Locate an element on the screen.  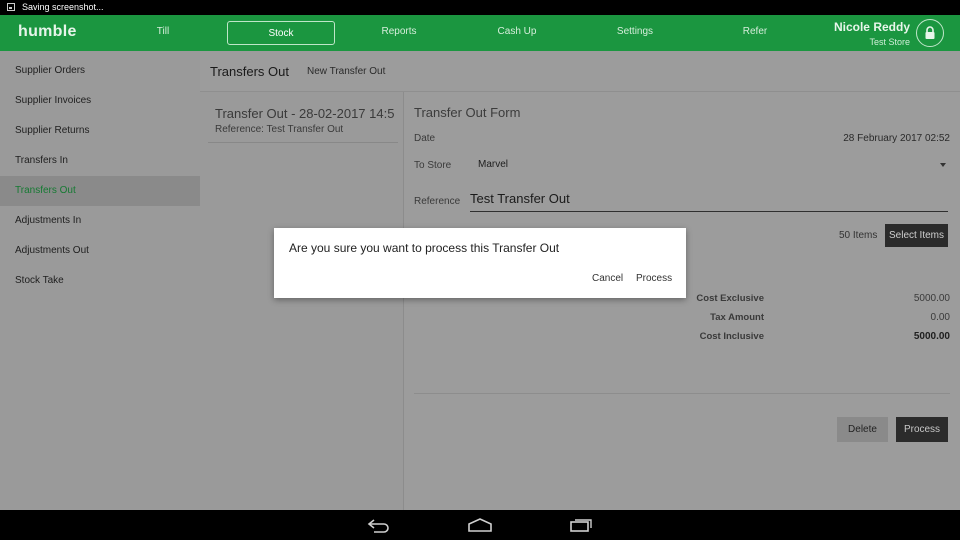
recents-icon is located at coordinates (581, 525).